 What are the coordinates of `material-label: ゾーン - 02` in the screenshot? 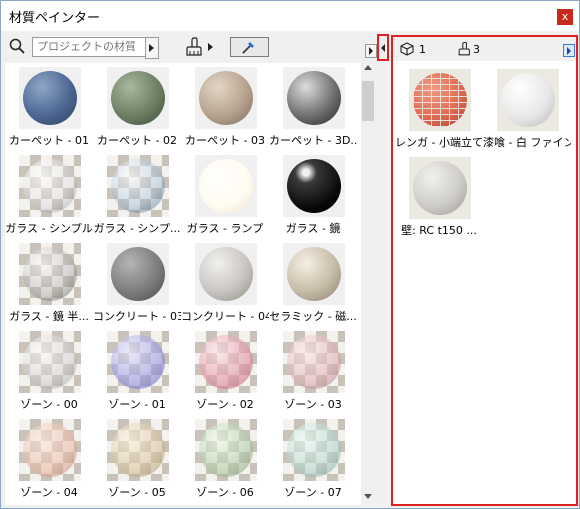 It's located at (225, 404).